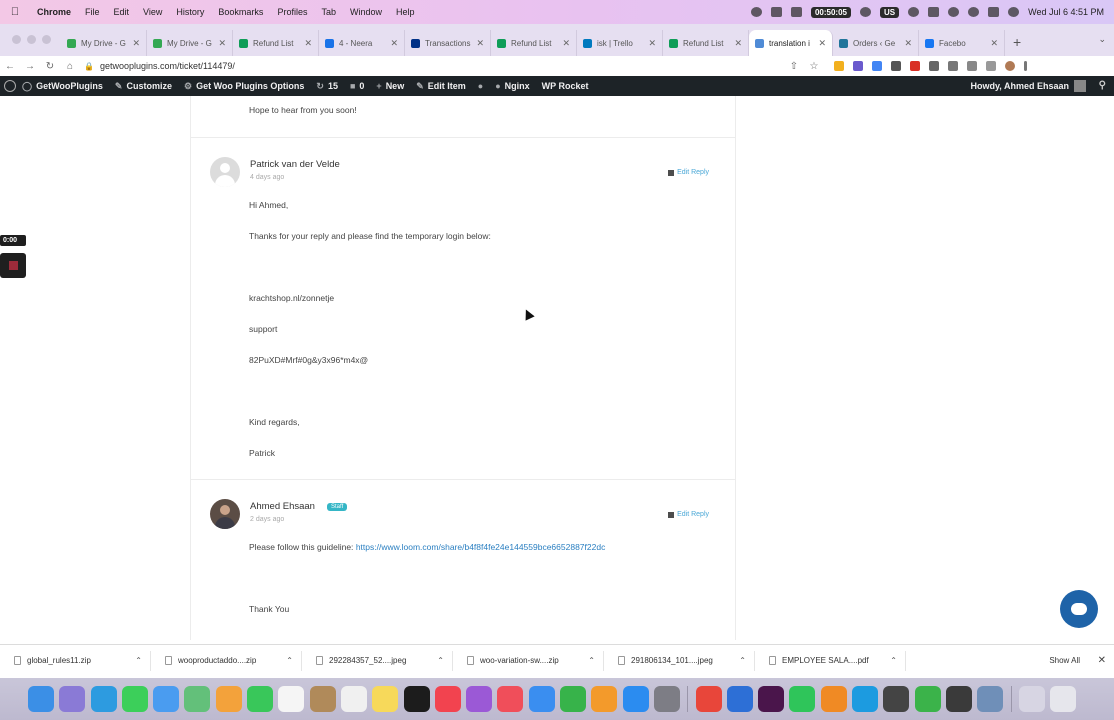 This screenshot has height=720, width=1114. I want to click on preview-icon, so click(990, 699).